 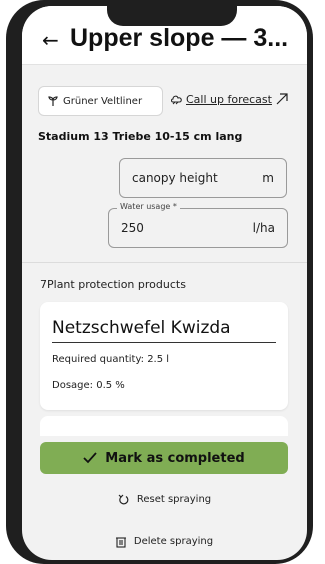 I want to click on canopy-height-value: canopy height, so click(x=175, y=178).